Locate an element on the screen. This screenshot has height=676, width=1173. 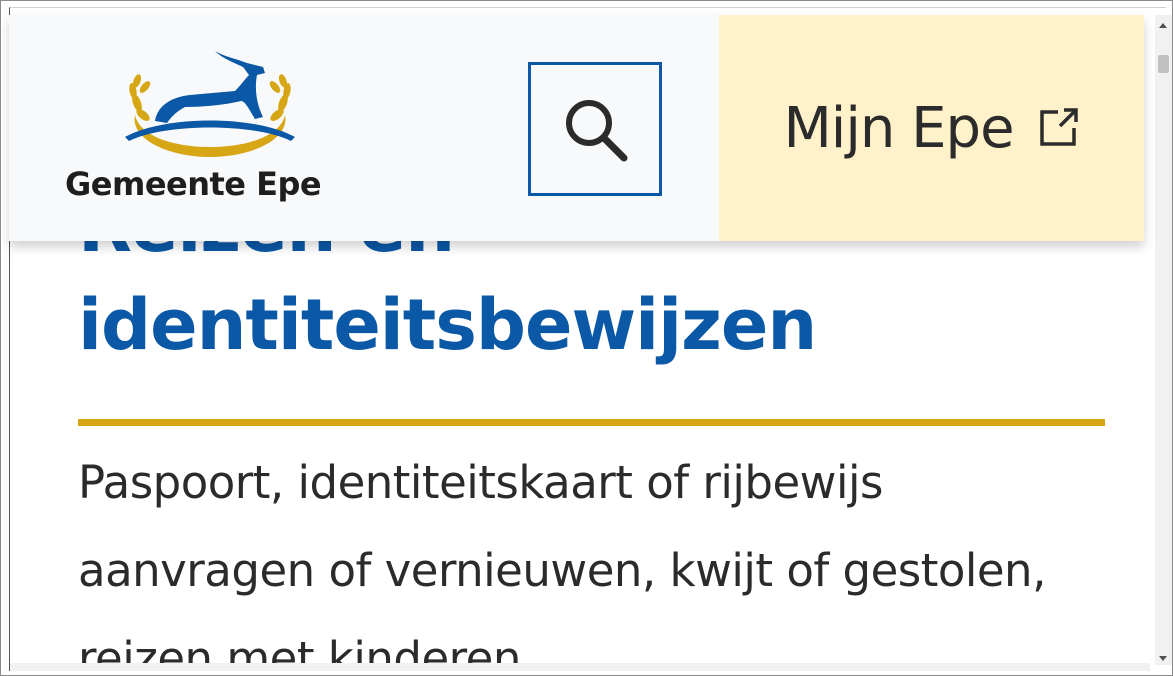
scroll-up-arrow-icon is located at coordinates (1163, 25).